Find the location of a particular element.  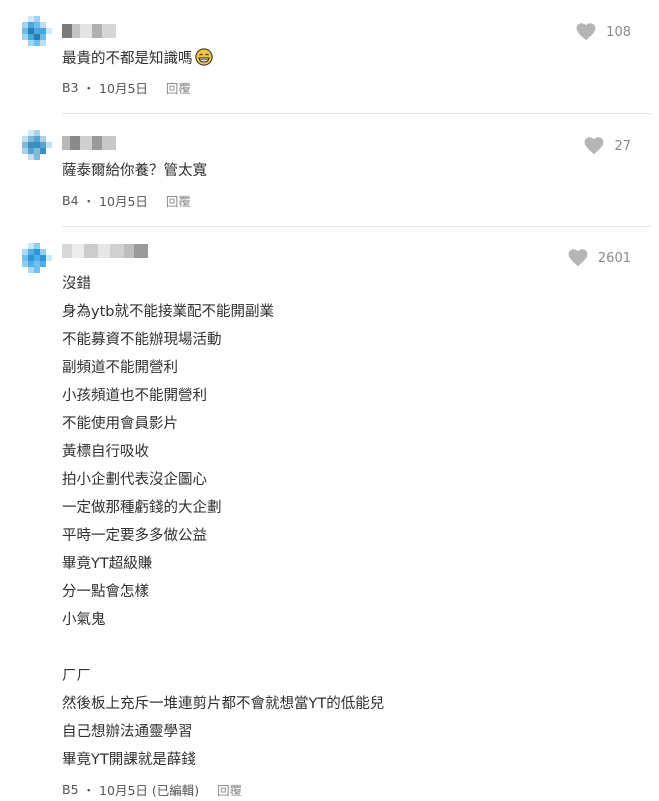

comment-text-line: 一定做那種虧錢的大企劃 is located at coordinates (142, 508).